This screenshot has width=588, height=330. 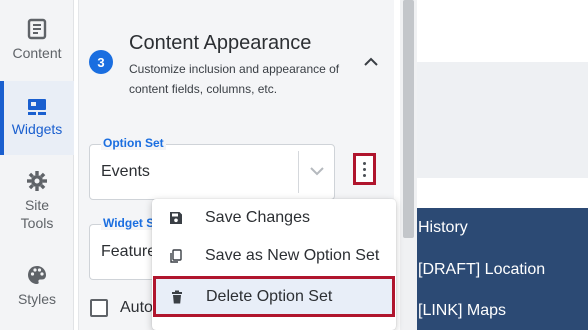 What do you see at coordinates (101, 62) in the screenshot?
I see `step-number-badge: 3` at bounding box center [101, 62].